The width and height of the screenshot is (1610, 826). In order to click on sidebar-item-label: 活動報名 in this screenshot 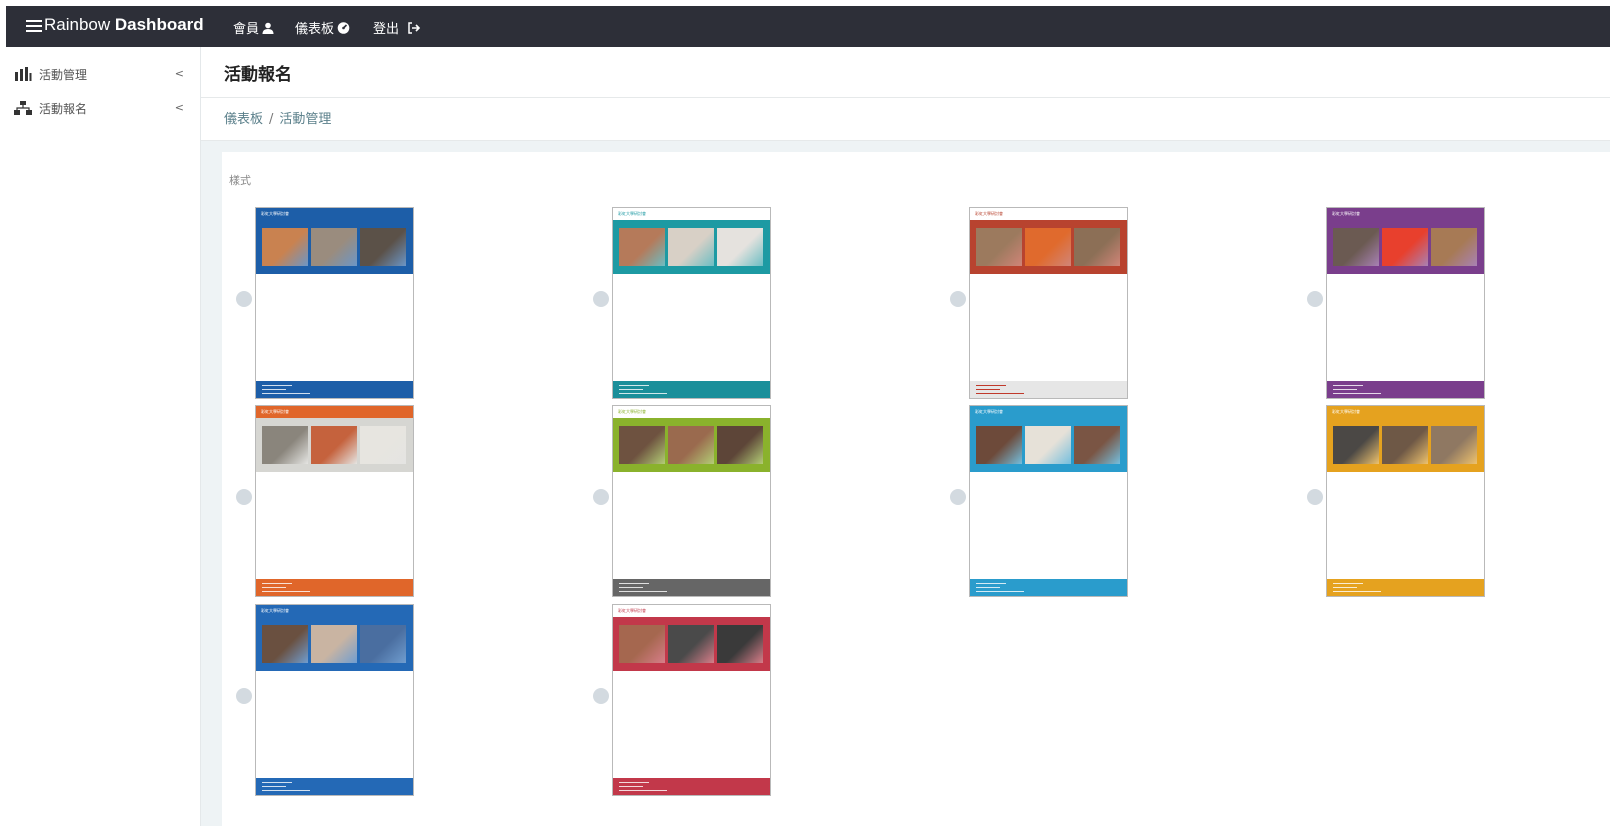, I will do `click(63, 108)`.